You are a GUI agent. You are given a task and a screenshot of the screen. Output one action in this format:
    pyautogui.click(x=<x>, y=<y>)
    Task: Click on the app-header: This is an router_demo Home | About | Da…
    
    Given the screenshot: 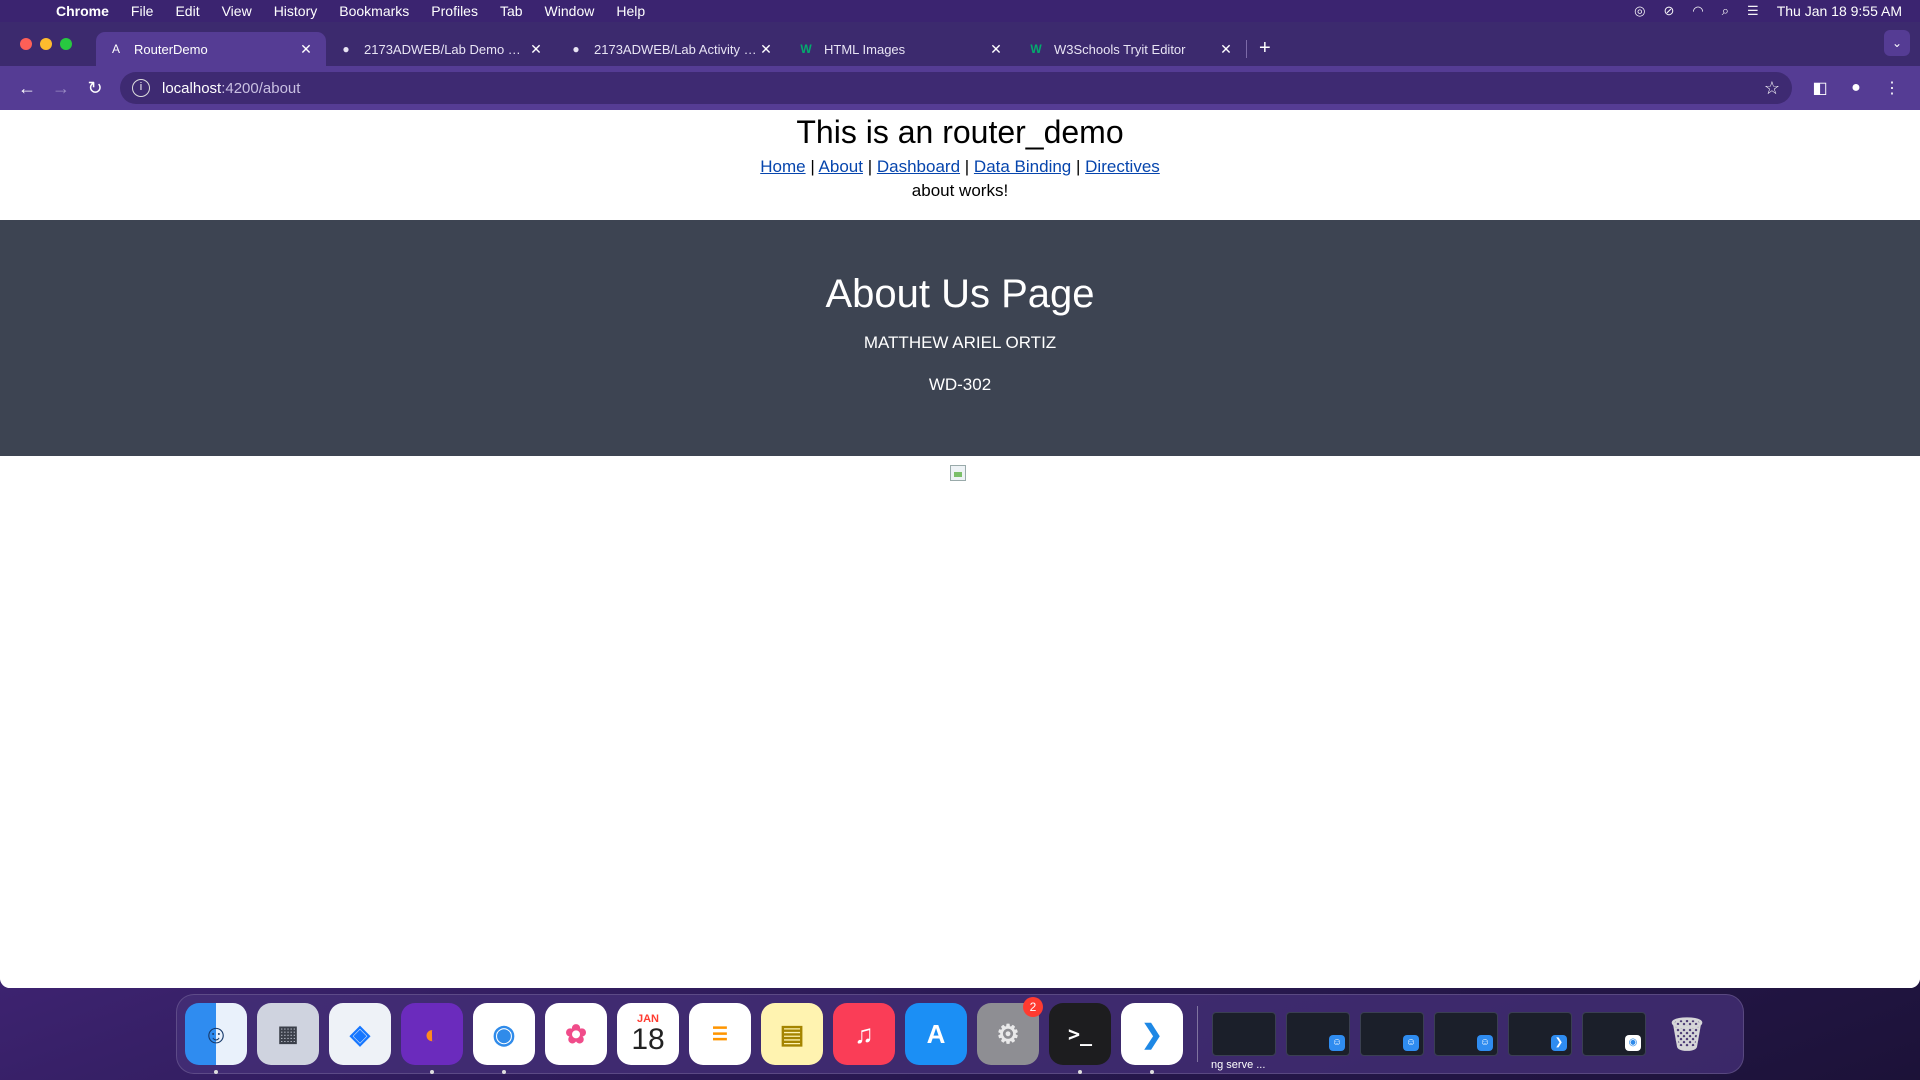 What is the action you would take?
    pyautogui.click(x=960, y=155)
    